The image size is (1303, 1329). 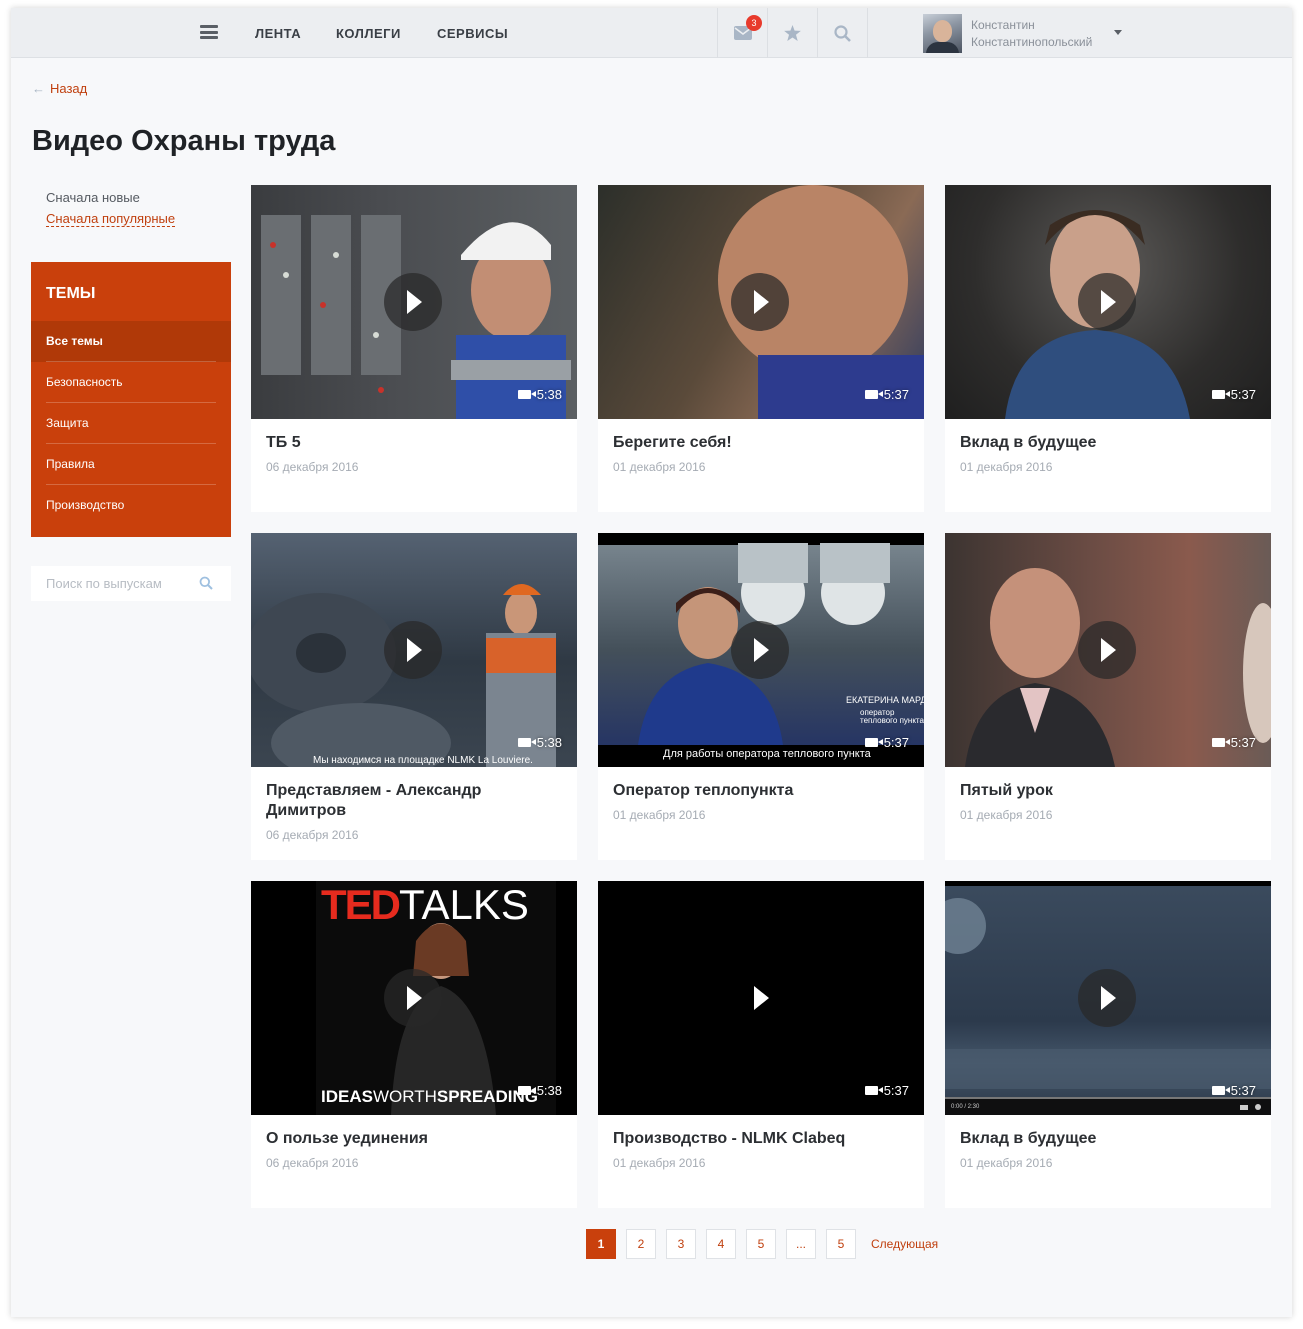 What do you see at coordinates (368, 33) in the screenshot?
I see `nav-colleagues: КОЛЛЕГИ` at bounding box center [368, 33].